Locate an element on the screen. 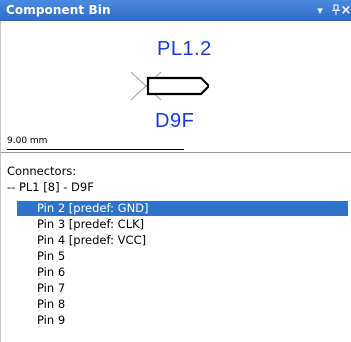 The image size is (351, 342). reference-label: PL1.2 is located at coordinates (184, 49).